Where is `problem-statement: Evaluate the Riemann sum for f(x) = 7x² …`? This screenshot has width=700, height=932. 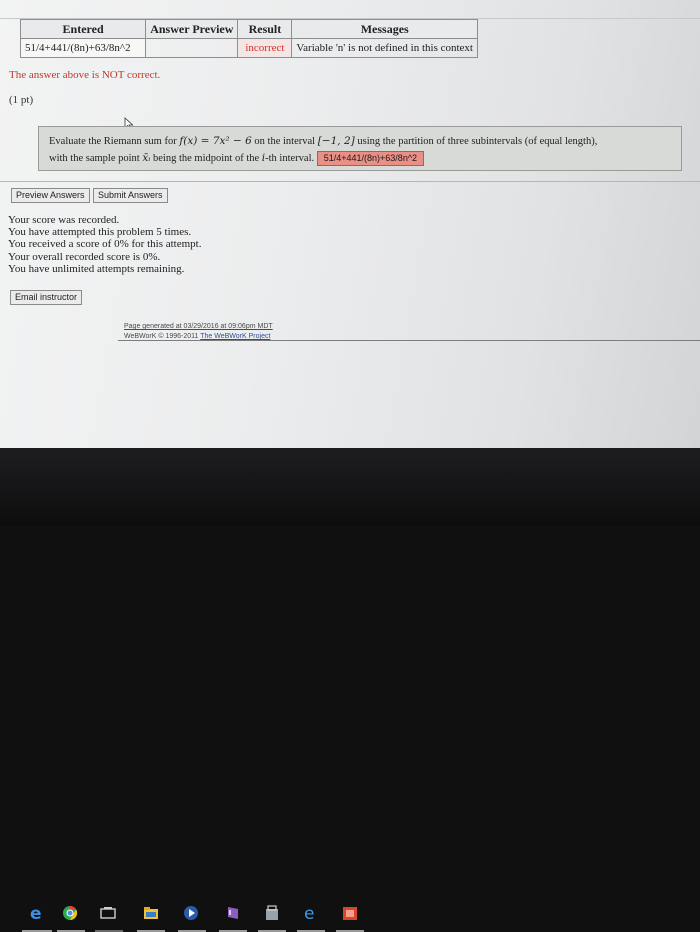 problem-statement: Evaluate the Riemann sum for f(x) = 7x² … is located at coordinates (360, 148).